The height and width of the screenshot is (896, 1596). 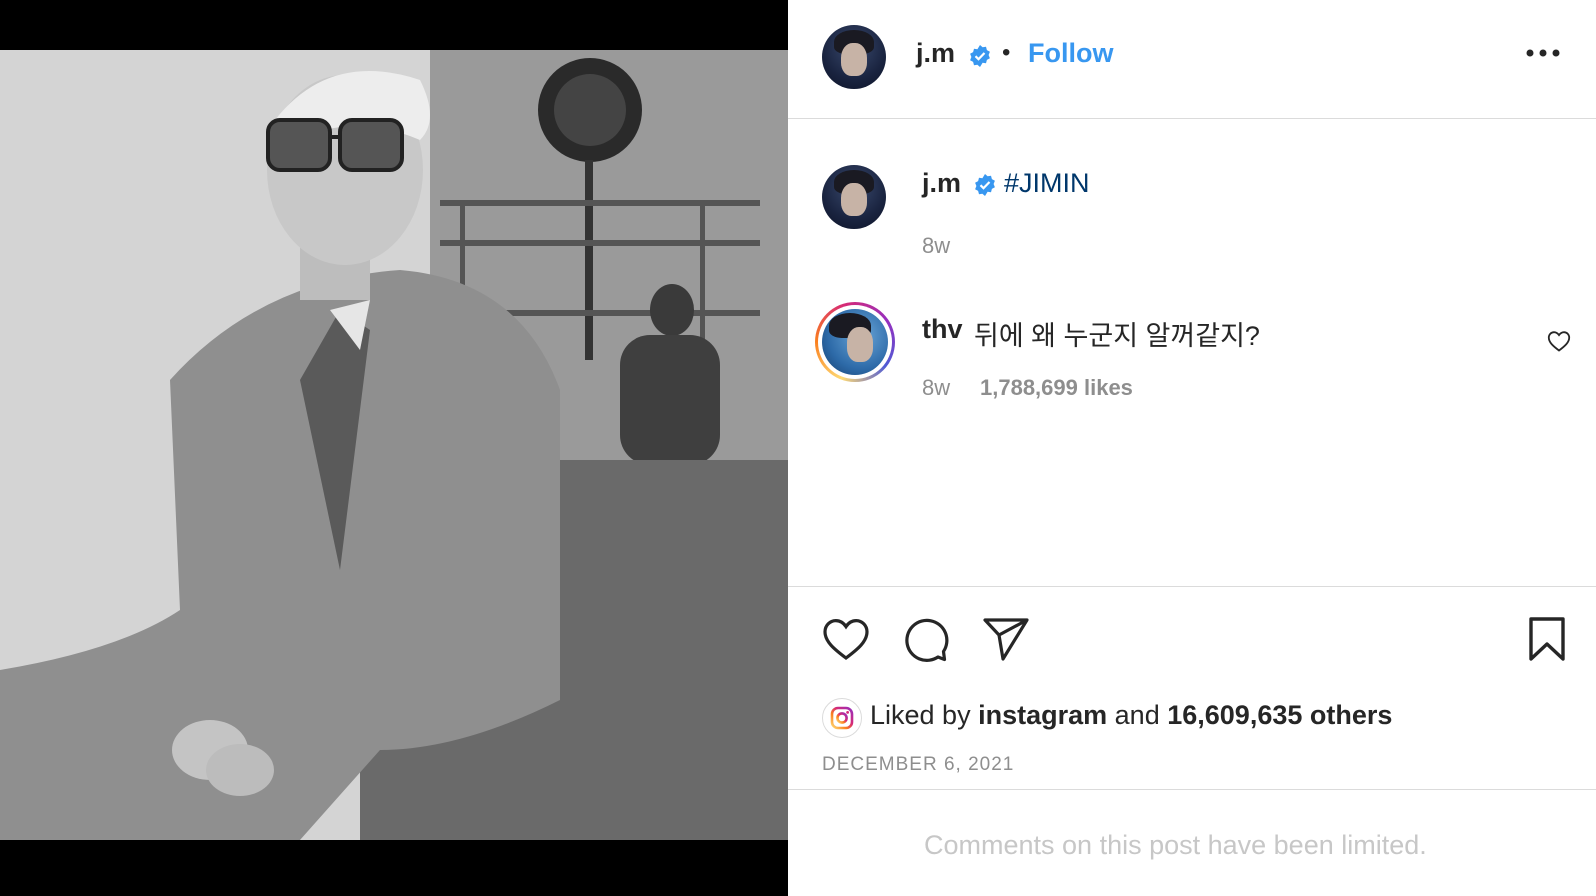 I want to click on author-avatar, so click(x=854, y=57).